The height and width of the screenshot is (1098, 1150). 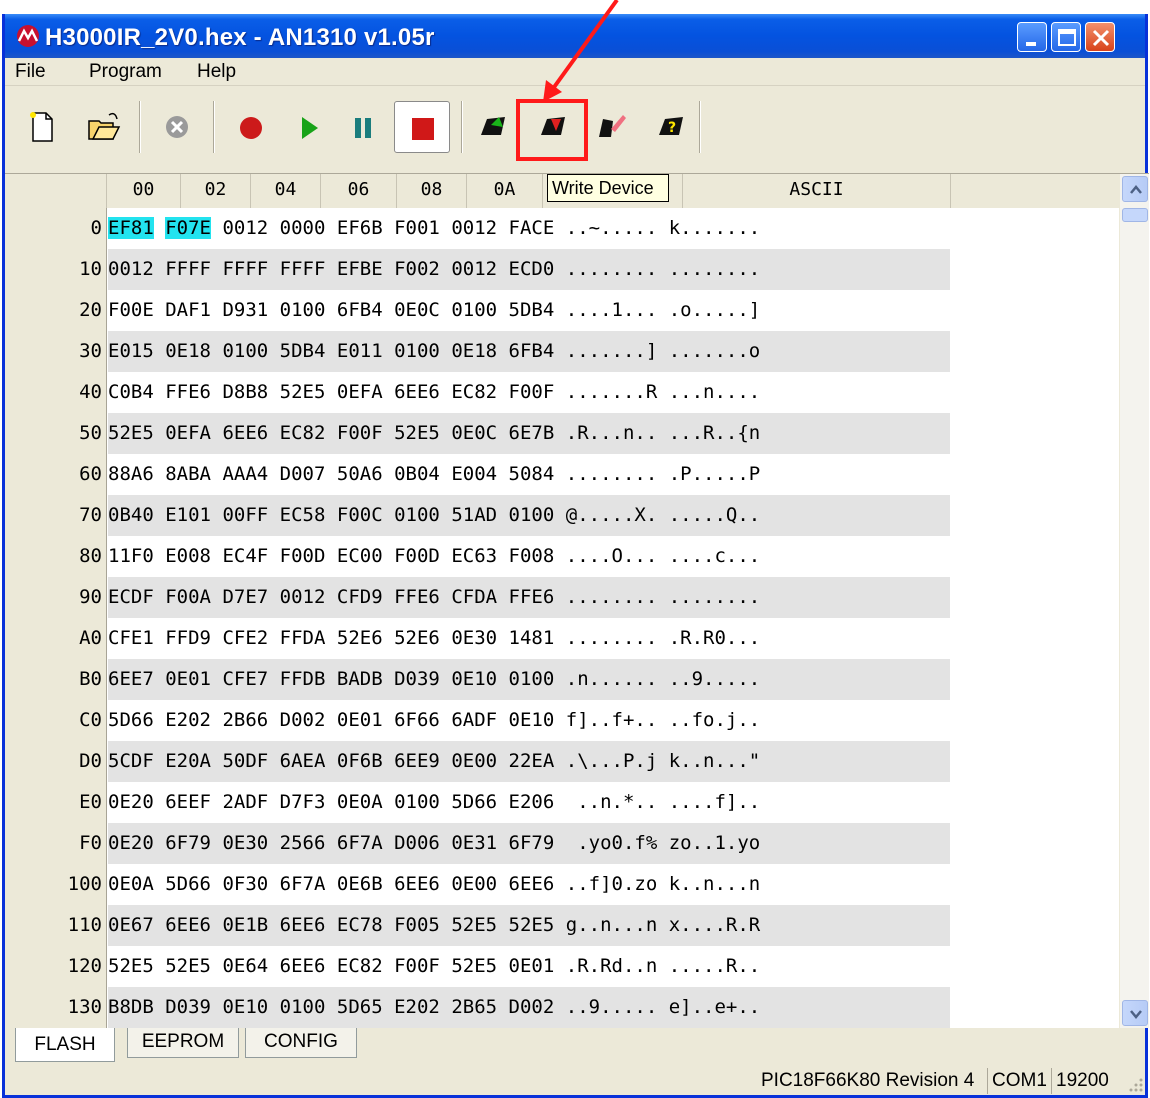 What do you see at coordinates (103, 127) in the screenshot?
I see `open-button` at bounding box center [103, 127].